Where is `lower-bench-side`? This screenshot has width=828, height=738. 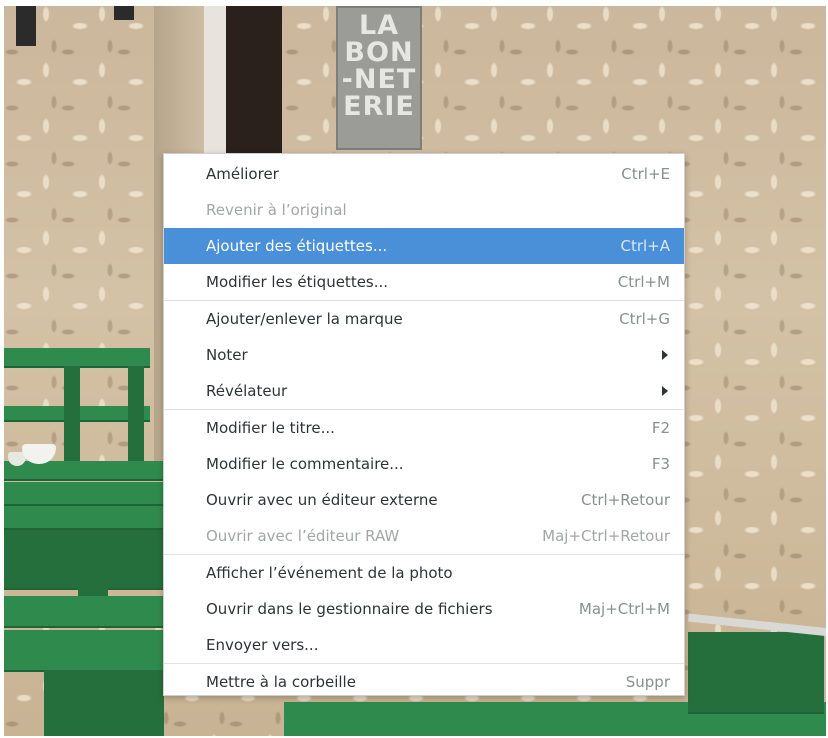 lower-bench-side is located at coordinates (104, 703).